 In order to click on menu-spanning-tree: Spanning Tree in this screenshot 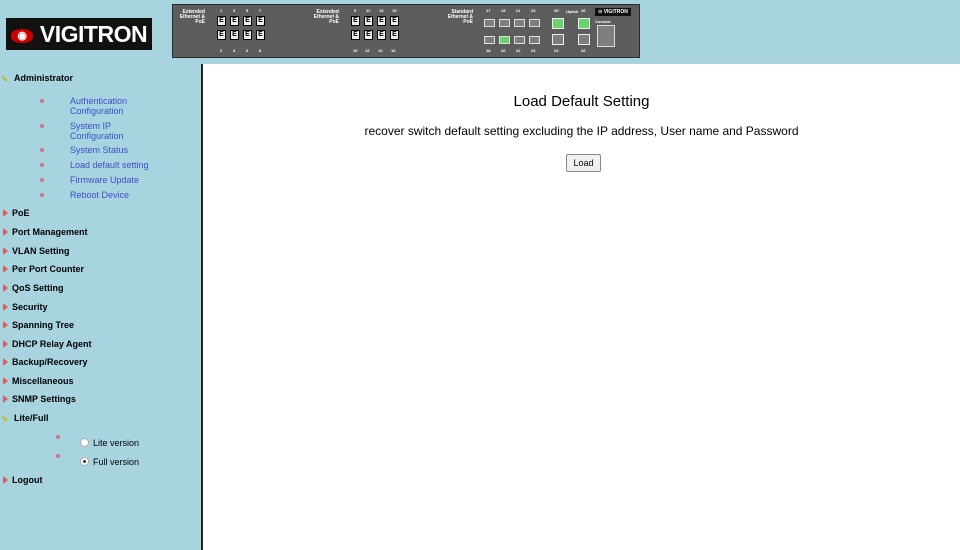, I will do `click(37, 325)`.